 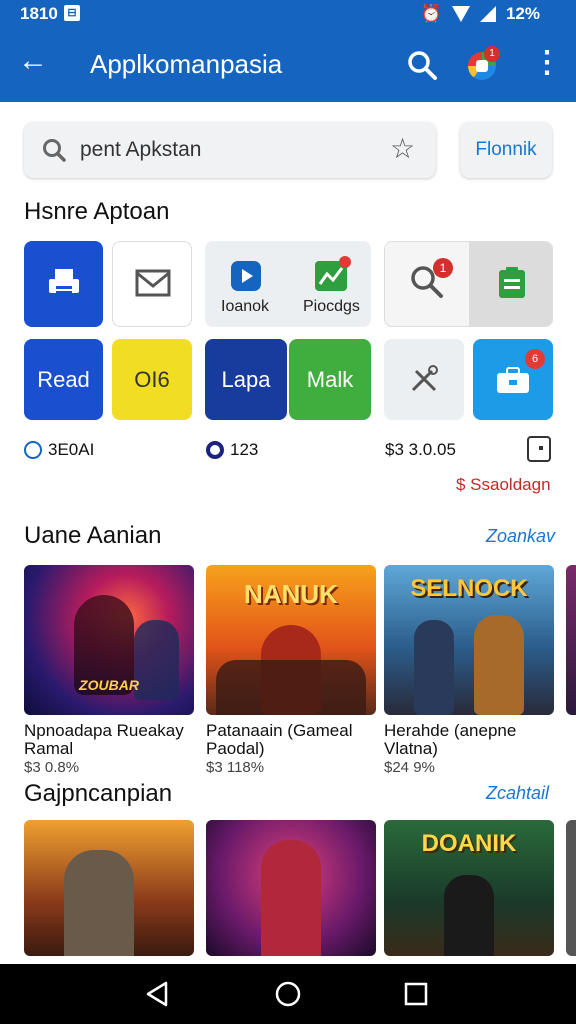 I want to click on home-nav-icon, so click(x=288, y=994).